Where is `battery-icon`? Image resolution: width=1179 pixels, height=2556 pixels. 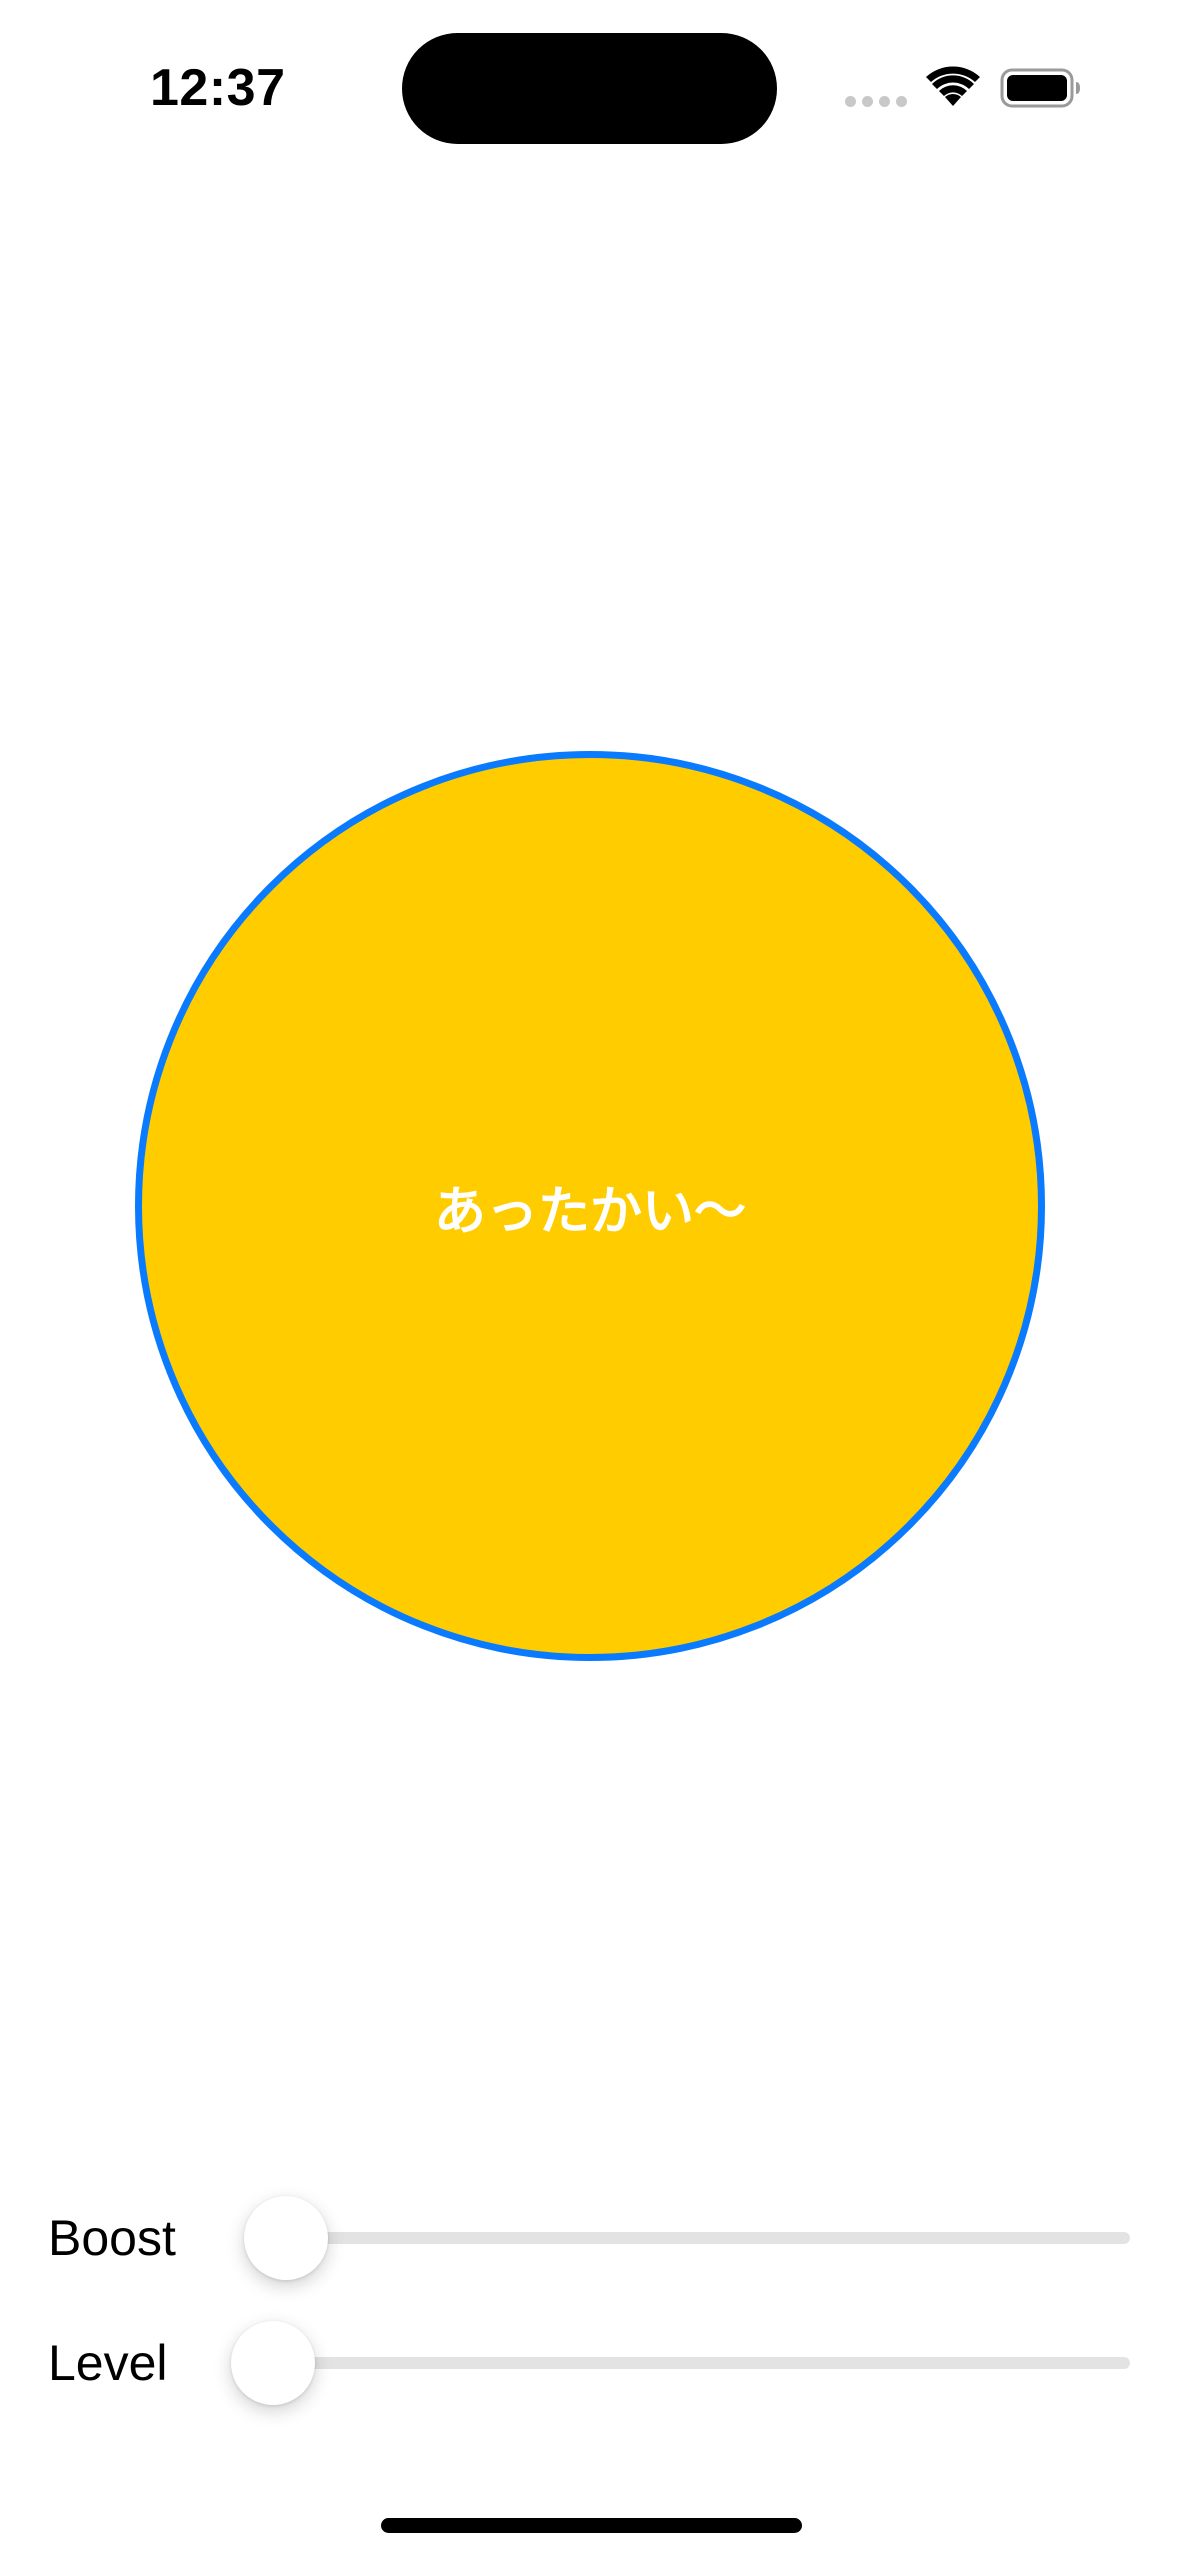 battery-icon is located at coordinates (1040, 88).